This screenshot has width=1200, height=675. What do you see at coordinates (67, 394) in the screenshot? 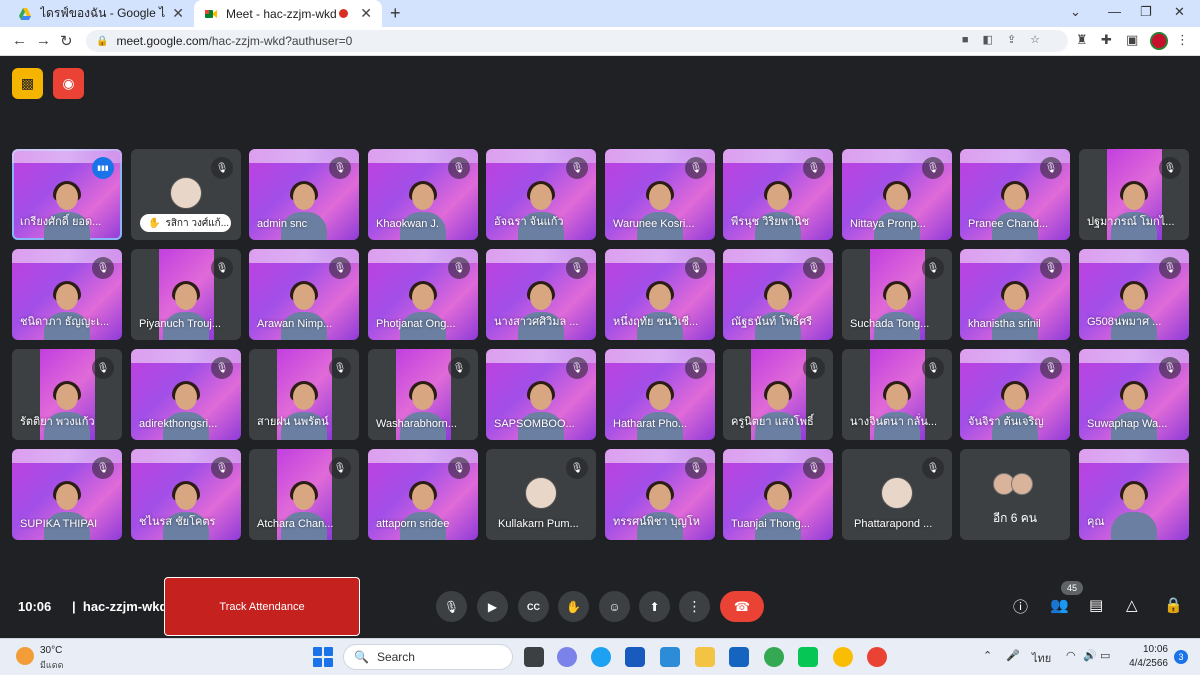
I see `participant-tile: 🎙 รัตติยา พวงแก้ว` at bounding box center [67, 394].